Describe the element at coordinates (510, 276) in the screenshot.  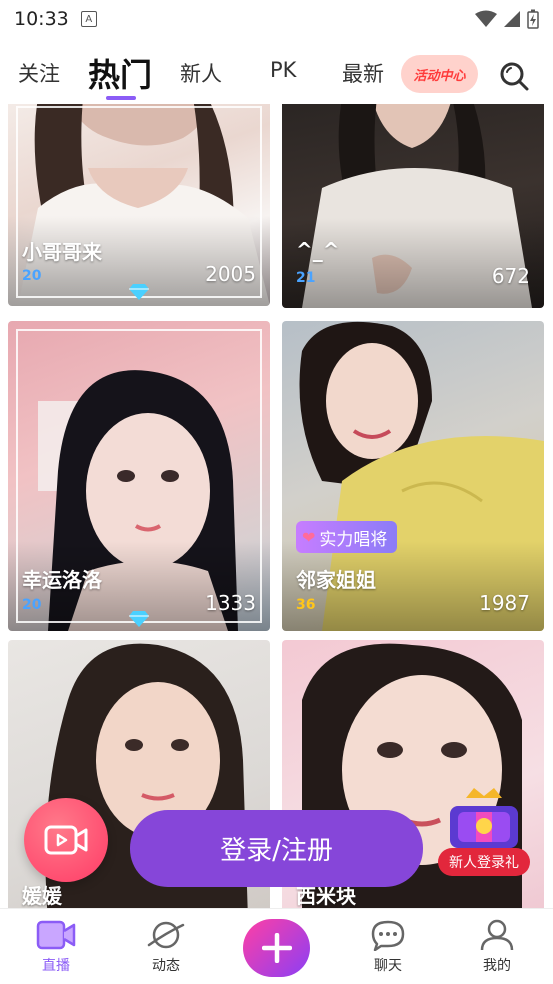
I see `viewer-count: 672` at that location.